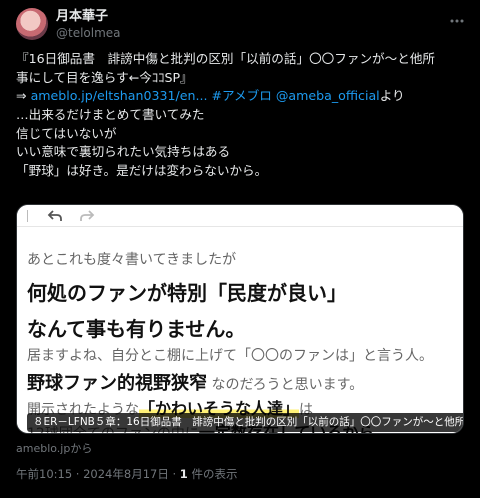  What do you see at coordinates (230, 356) in the screenshot?
I see `card-text: 居ますよね、自分とこ棚に上げて「〇〇のファンは」と言う人。` at bounding box center [230, 356].